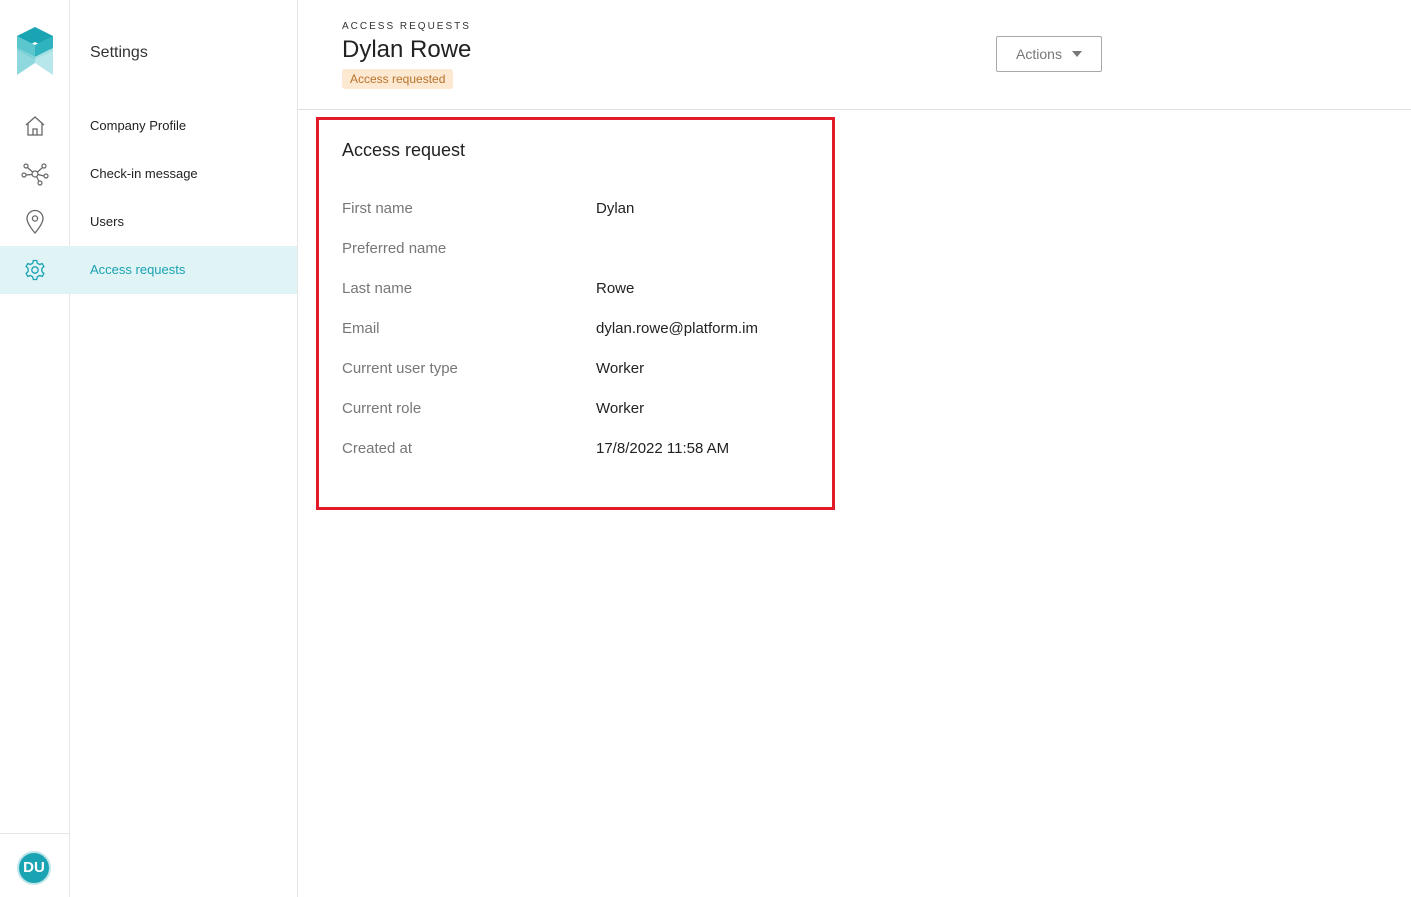 This screenshot has width=1411, height=897. I want to click on detail-value: dylan.rowe@platform.im, so click(677, 328).